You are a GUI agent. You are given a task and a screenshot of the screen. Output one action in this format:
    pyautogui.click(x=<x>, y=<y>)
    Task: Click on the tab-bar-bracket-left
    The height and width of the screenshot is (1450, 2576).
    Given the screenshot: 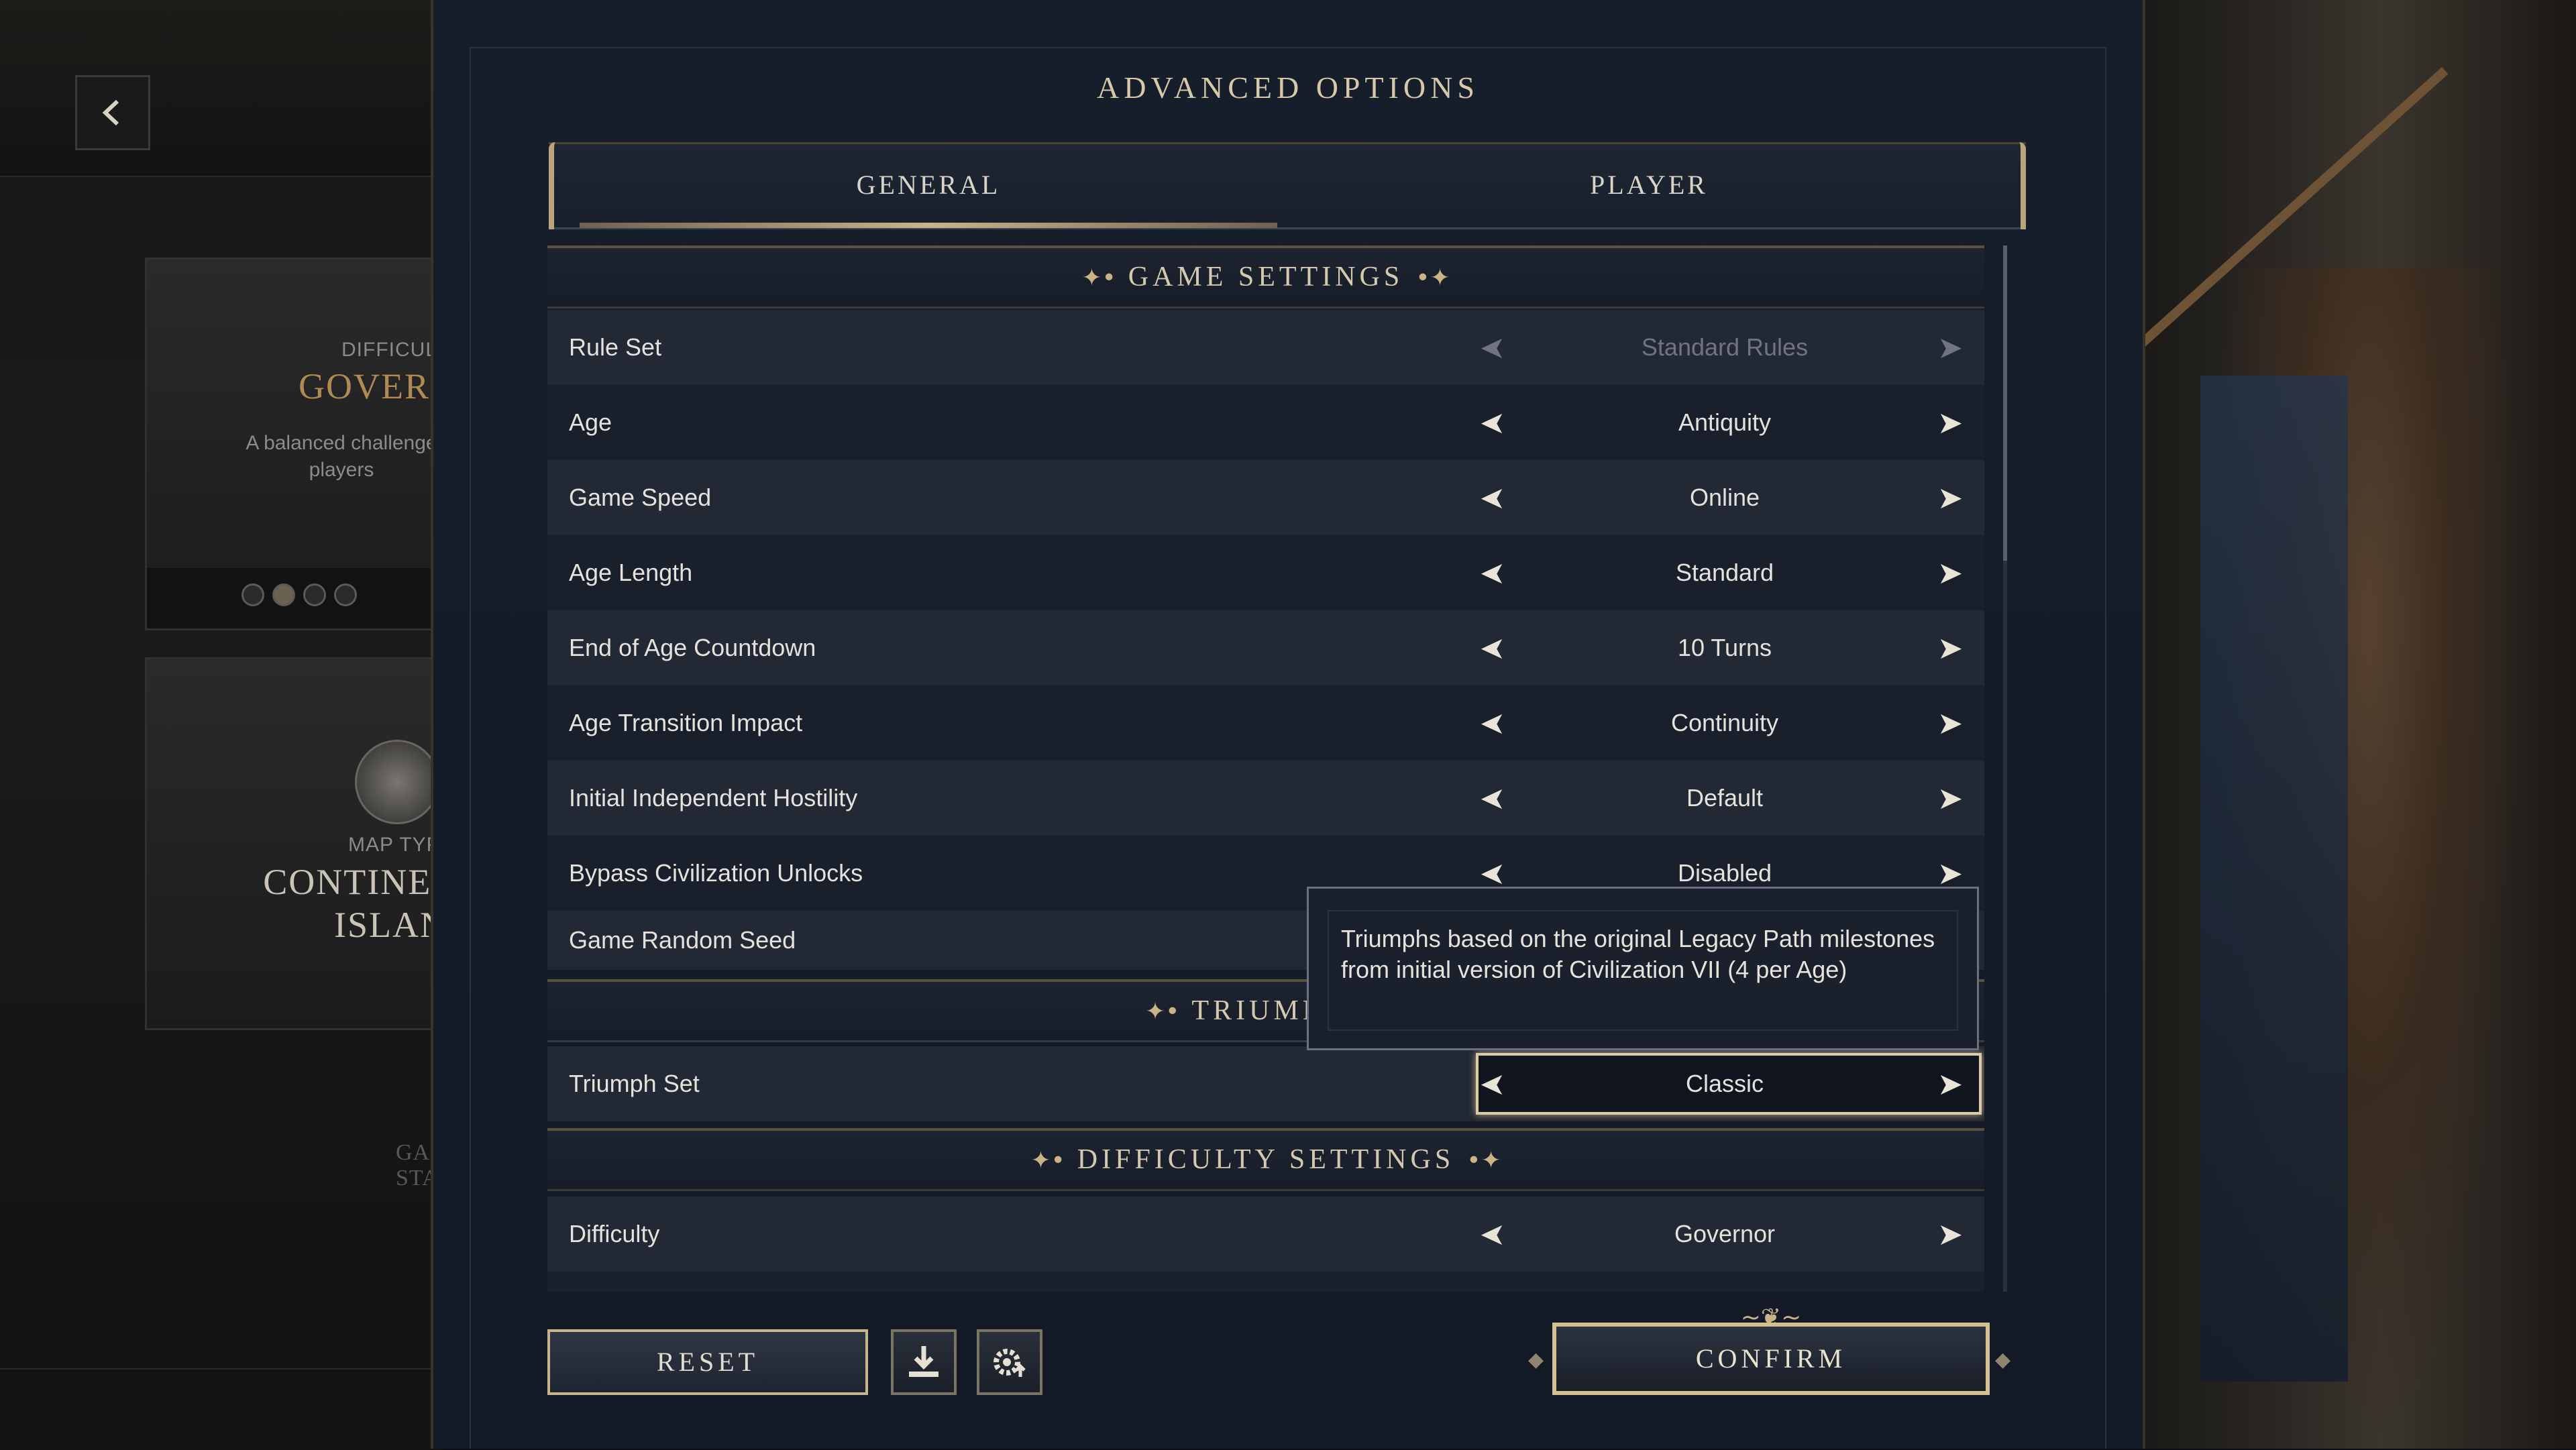 What is the action you would take?
    pyautogui.click(x=557, y=185)
    